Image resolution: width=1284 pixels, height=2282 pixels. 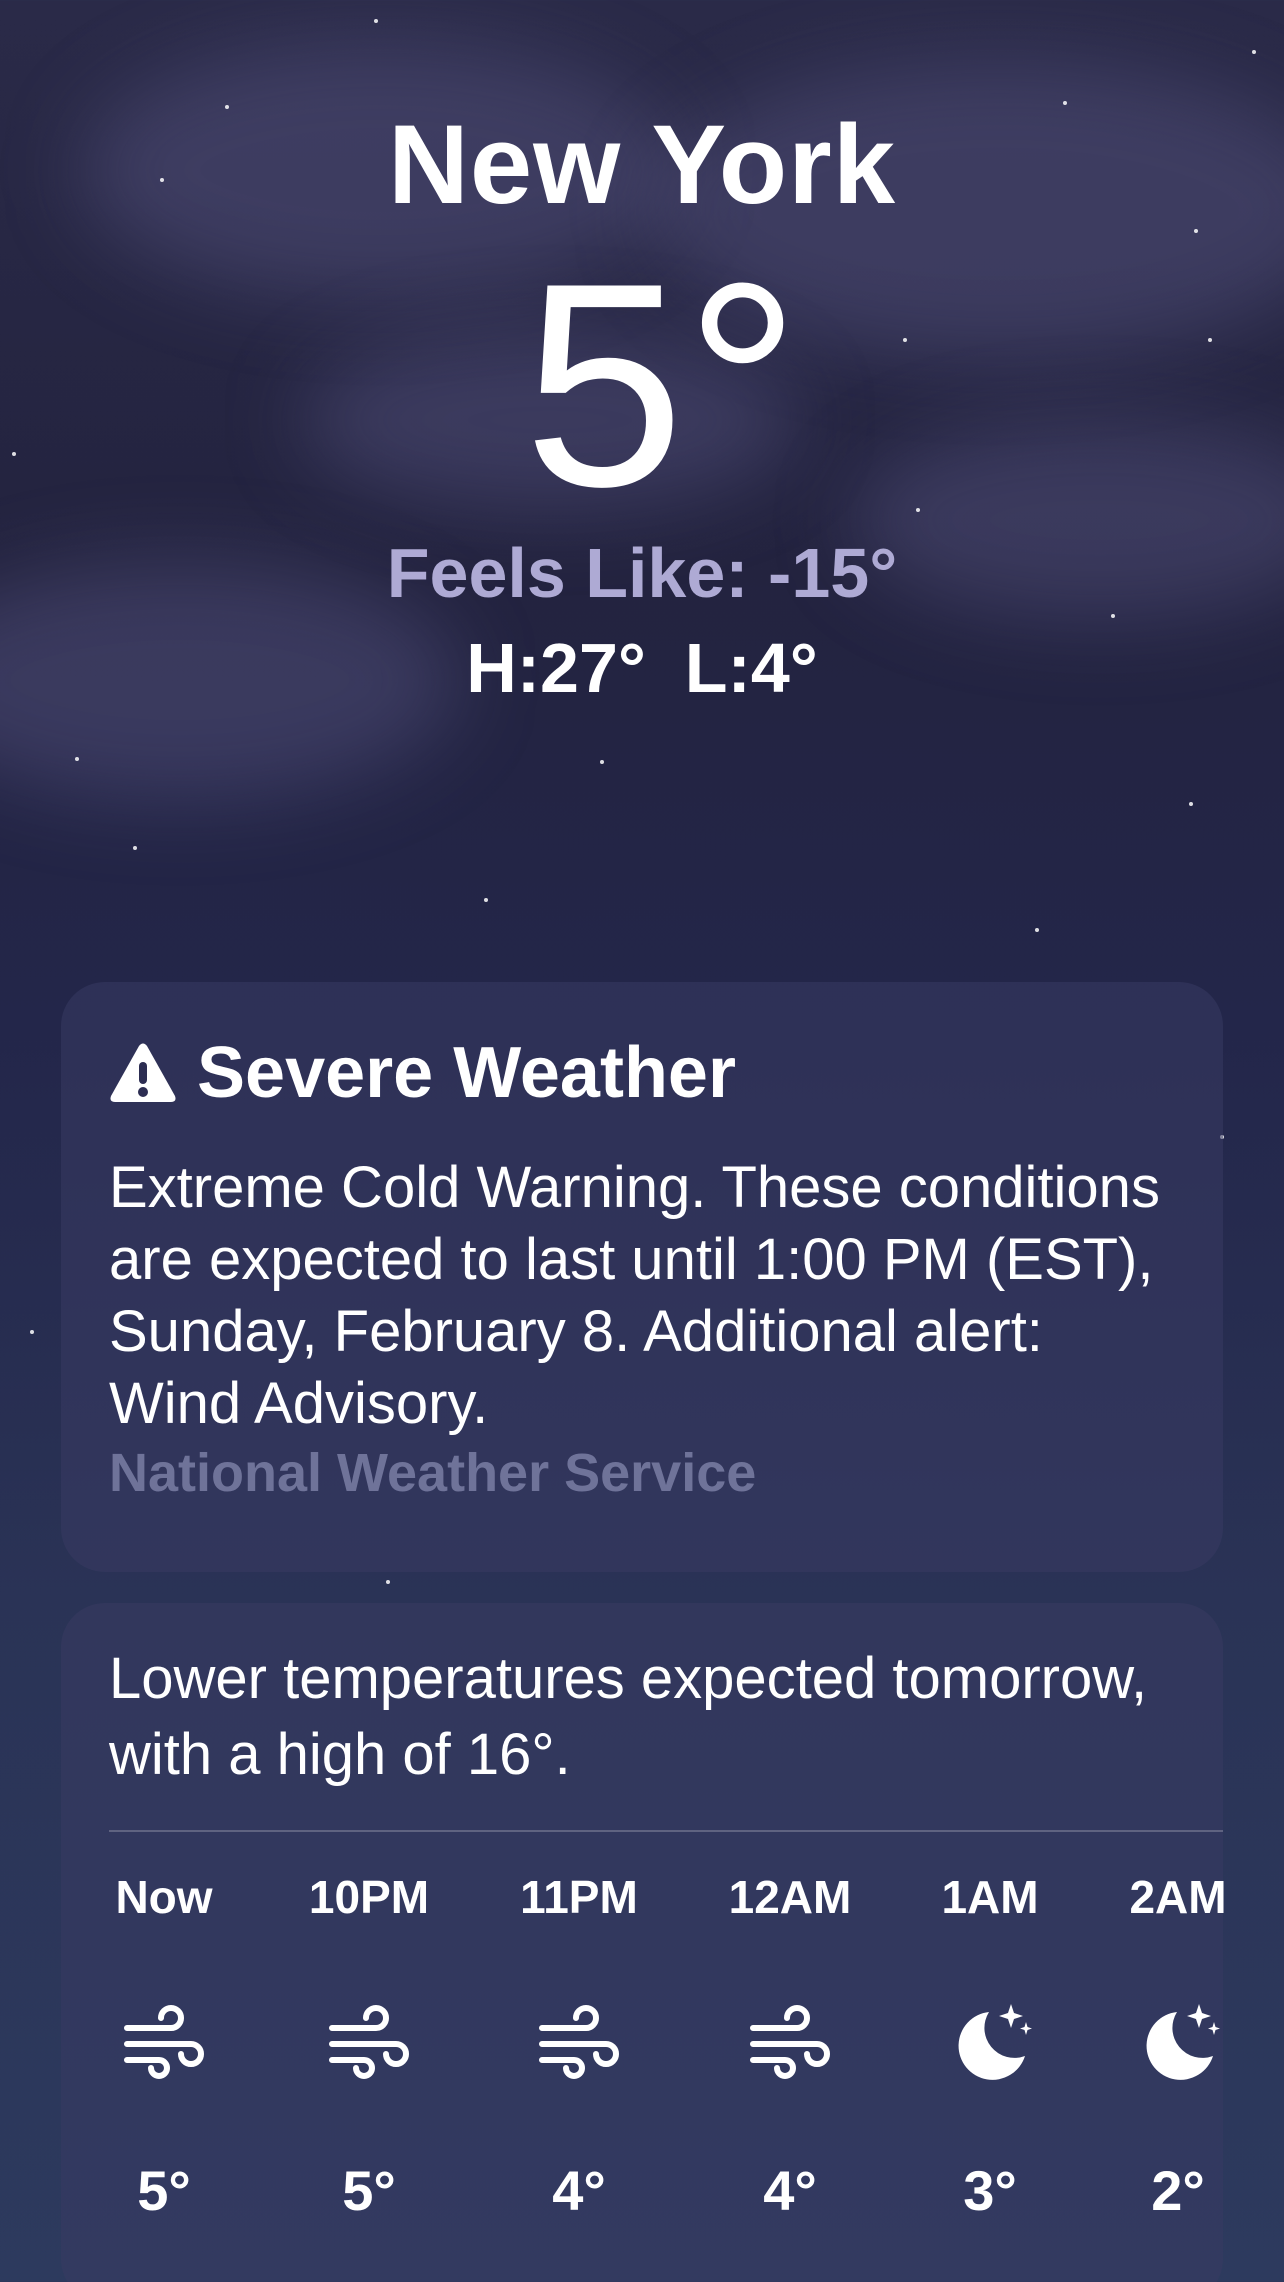 I want to click on warning-triangle-icon, so click(x=143, y=1072).